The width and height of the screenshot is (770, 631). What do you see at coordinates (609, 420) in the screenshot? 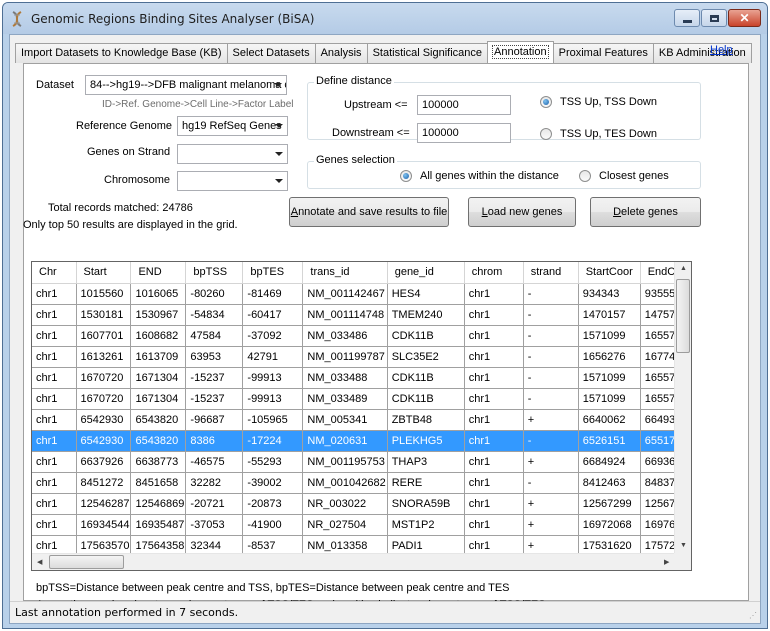
I see `table-cell: 6640062` at bounding box center [609, 420].